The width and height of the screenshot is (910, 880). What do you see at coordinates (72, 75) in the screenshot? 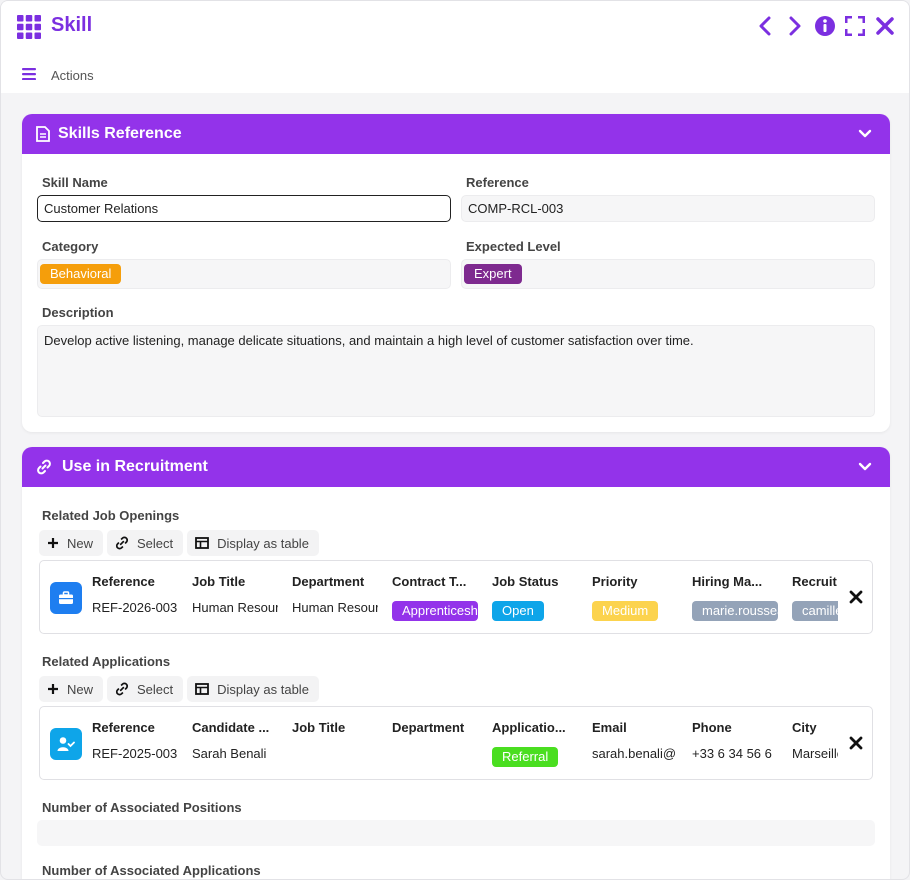
I see `actions-menu: Actions` at bounding box center [72, 75].